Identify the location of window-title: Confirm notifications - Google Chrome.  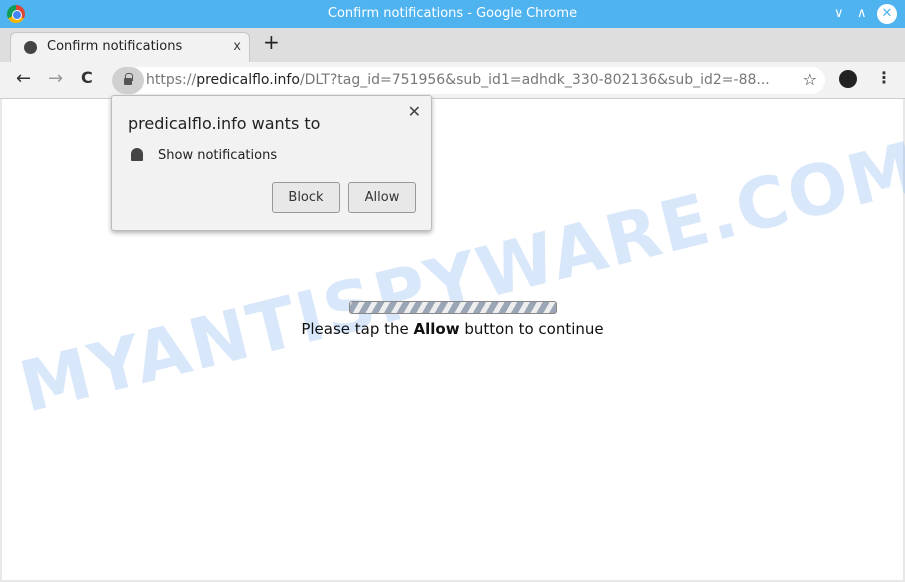
(452, 13).